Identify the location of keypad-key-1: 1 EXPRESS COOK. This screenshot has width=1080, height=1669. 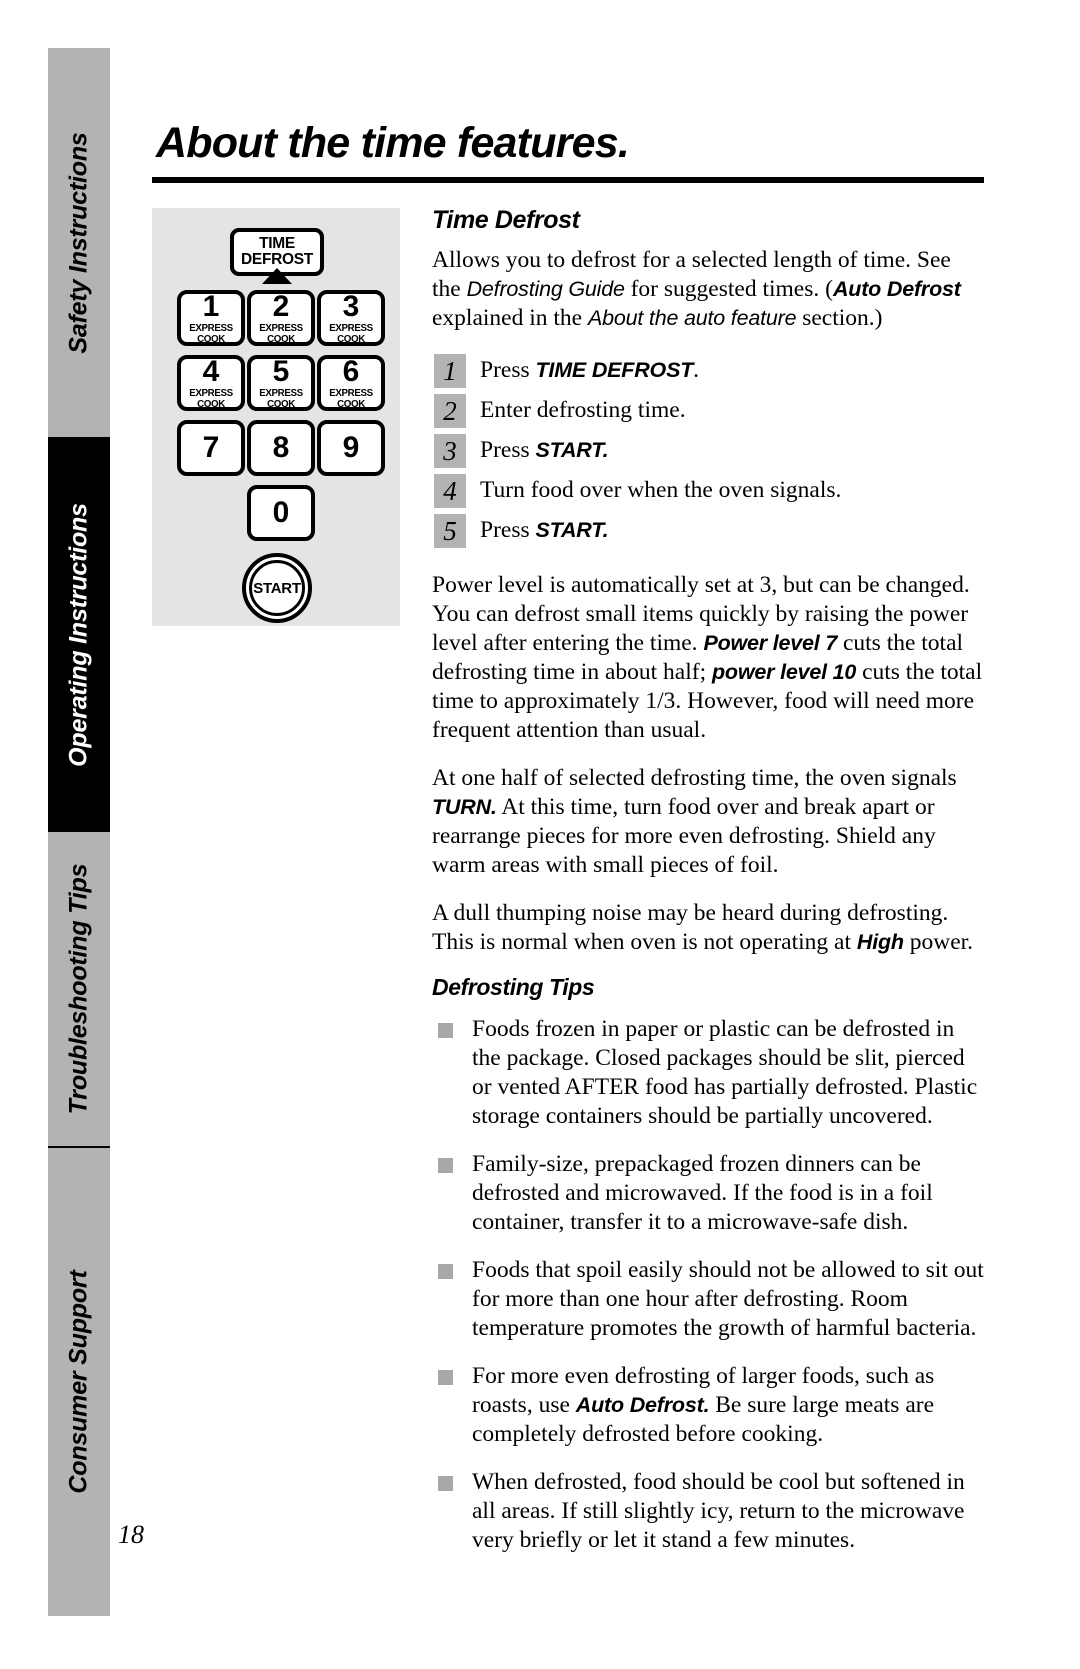
(211, 318).